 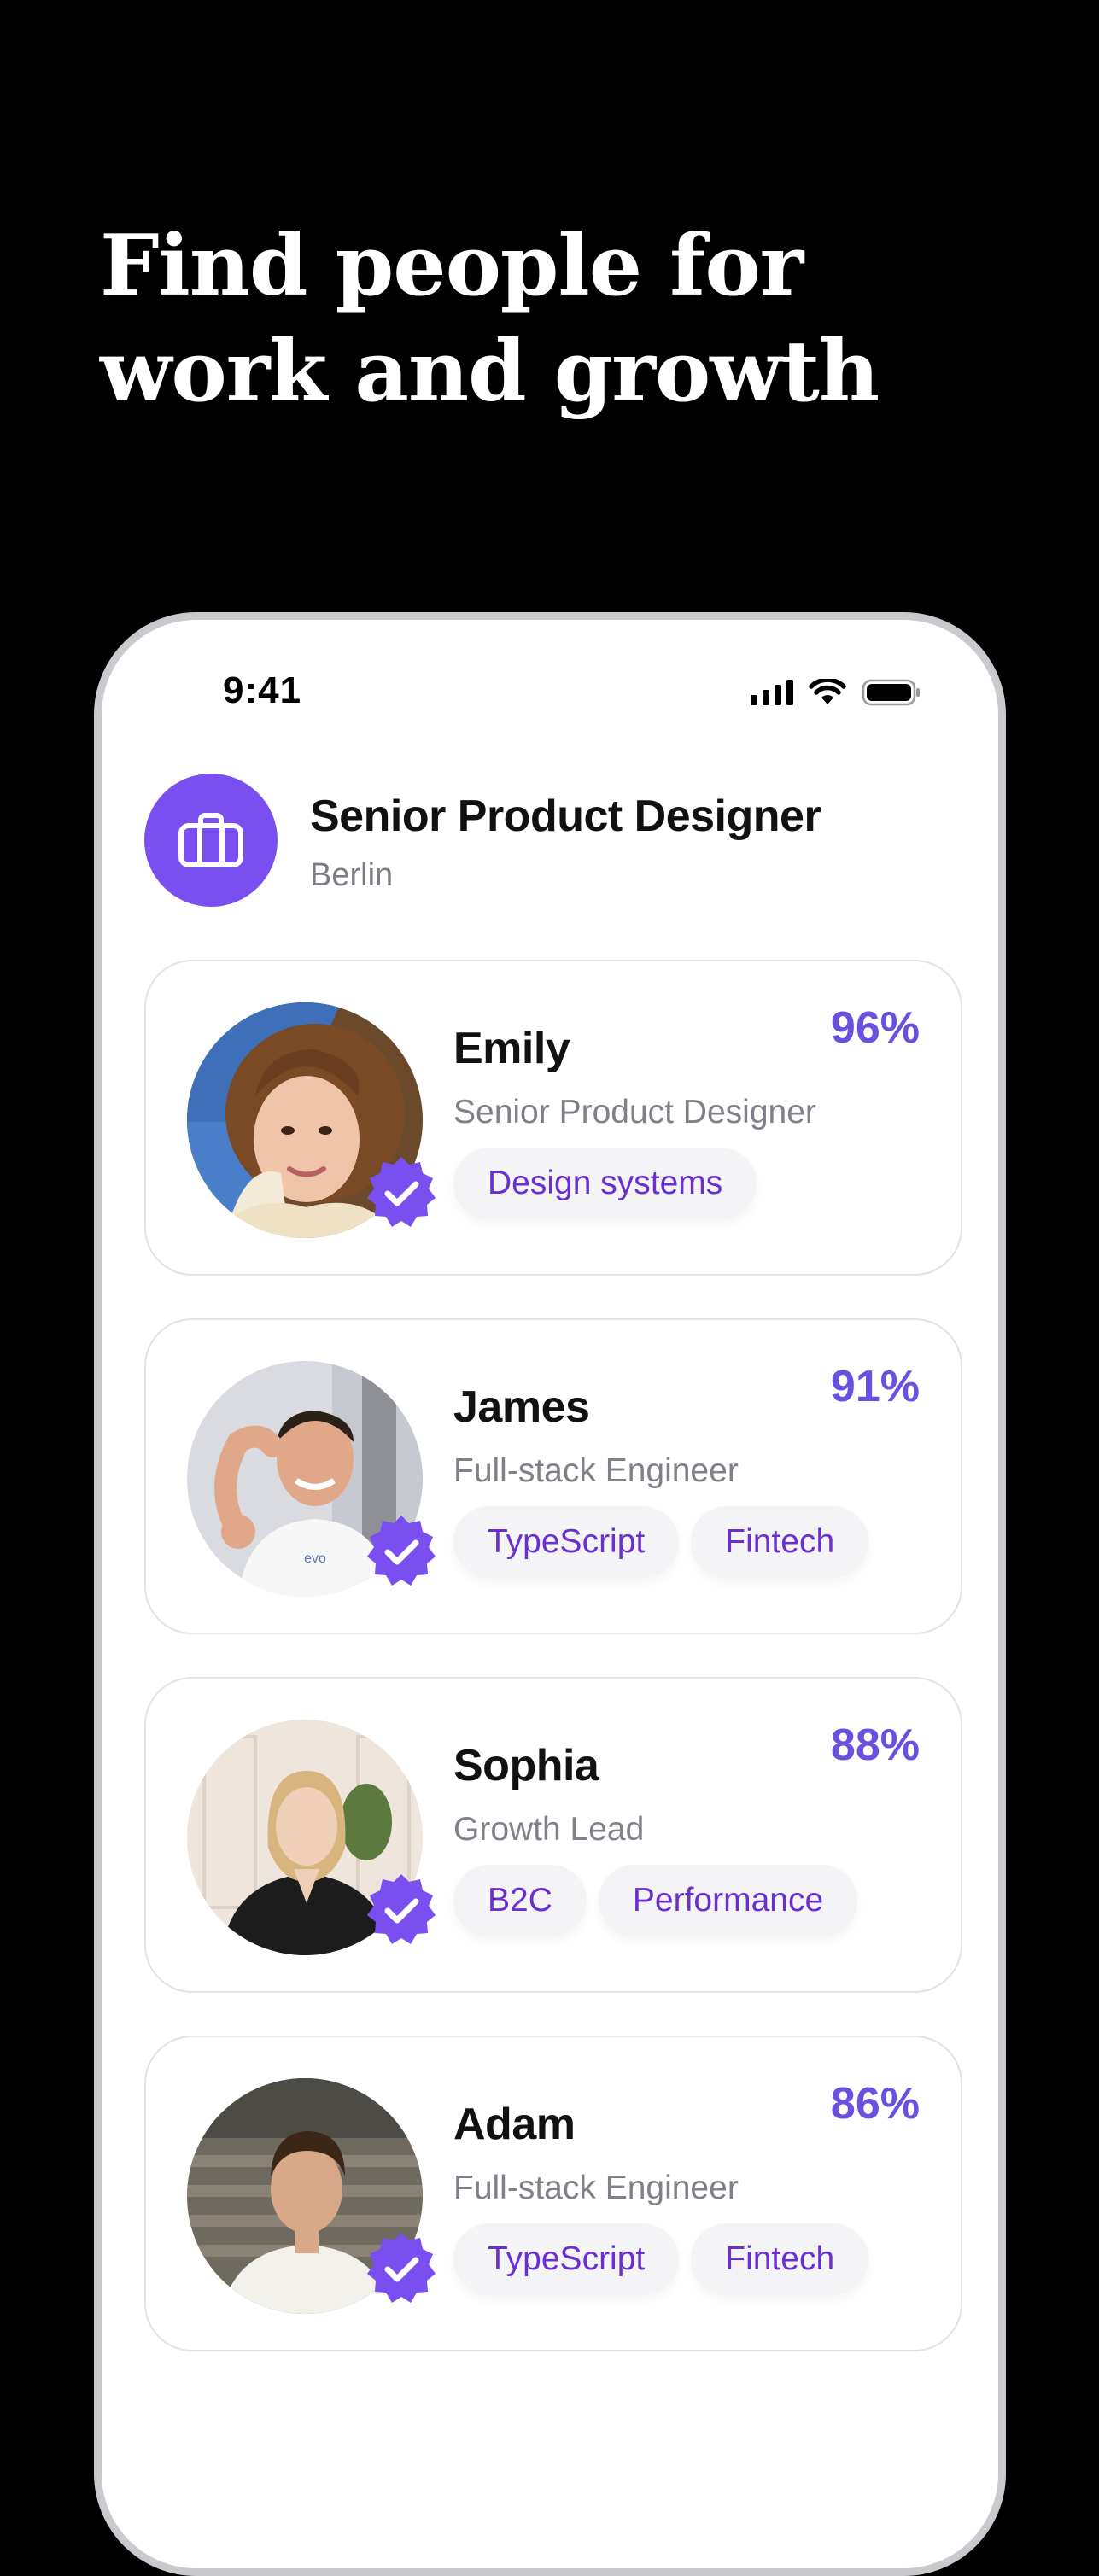 What do you see at coordinates (565, 816) in the screenshot?
I see `job-title: Senior Product Designer` at bounding box center [565, 816].